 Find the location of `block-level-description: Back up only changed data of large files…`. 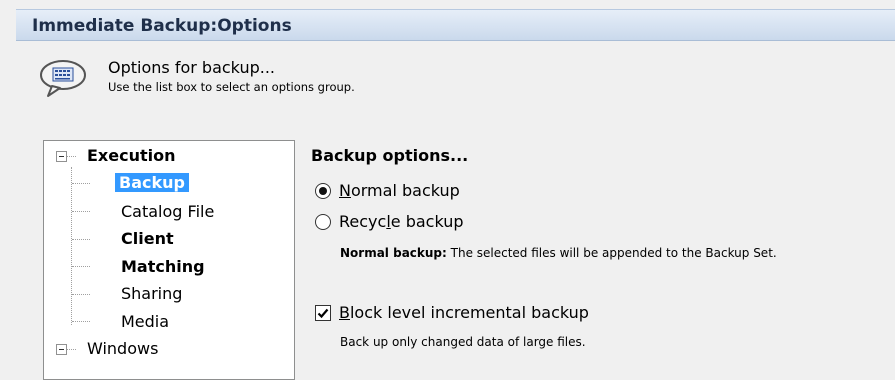

block-level-description: Back up only changed data of large files… is located at coordinates (463, 342).